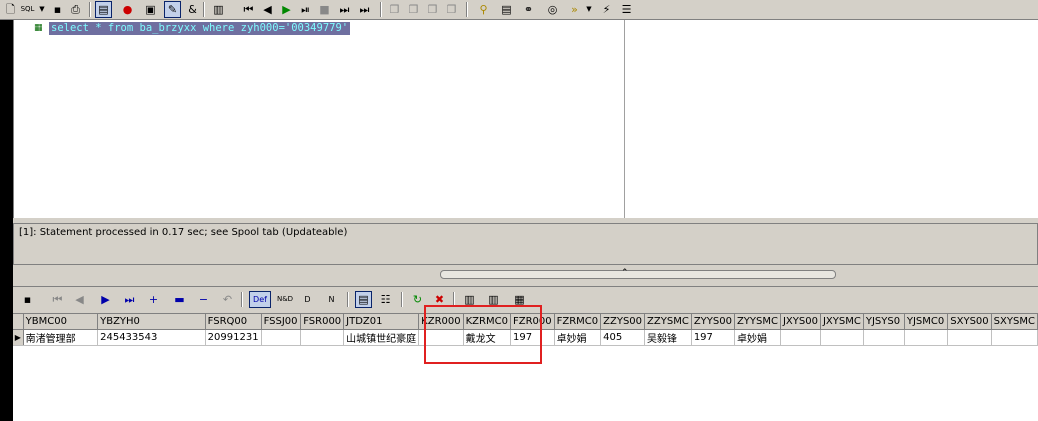  I want to click on filter-icon: ▤, so click(506, 9).